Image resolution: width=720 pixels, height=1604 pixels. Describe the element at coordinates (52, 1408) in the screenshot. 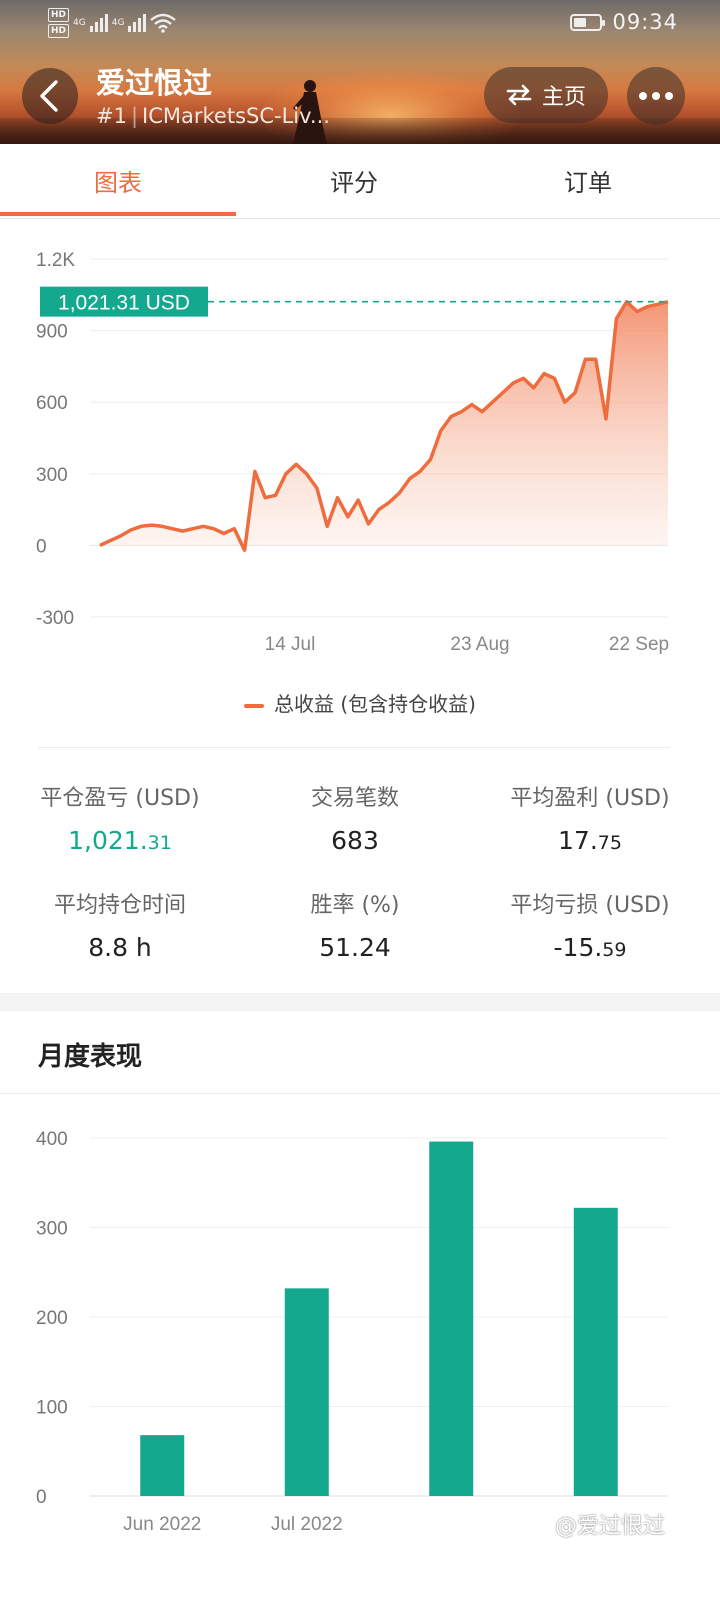

I see `y-tick-label: 100` at that location.